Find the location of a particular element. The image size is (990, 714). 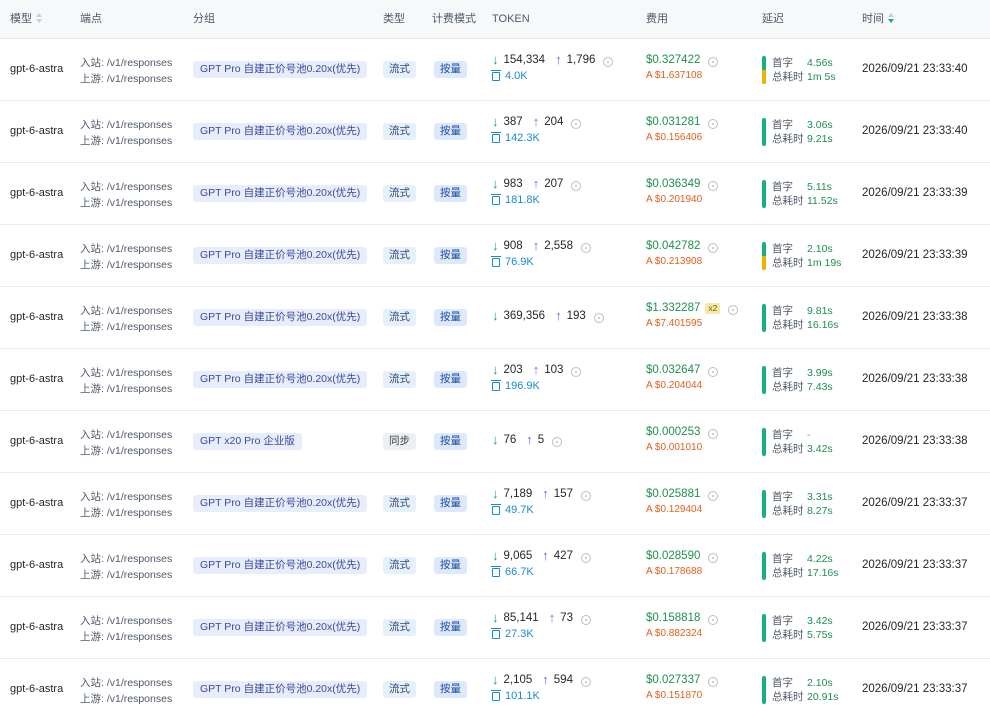

output-tokens: 157 is located at coordinates (563, 494).